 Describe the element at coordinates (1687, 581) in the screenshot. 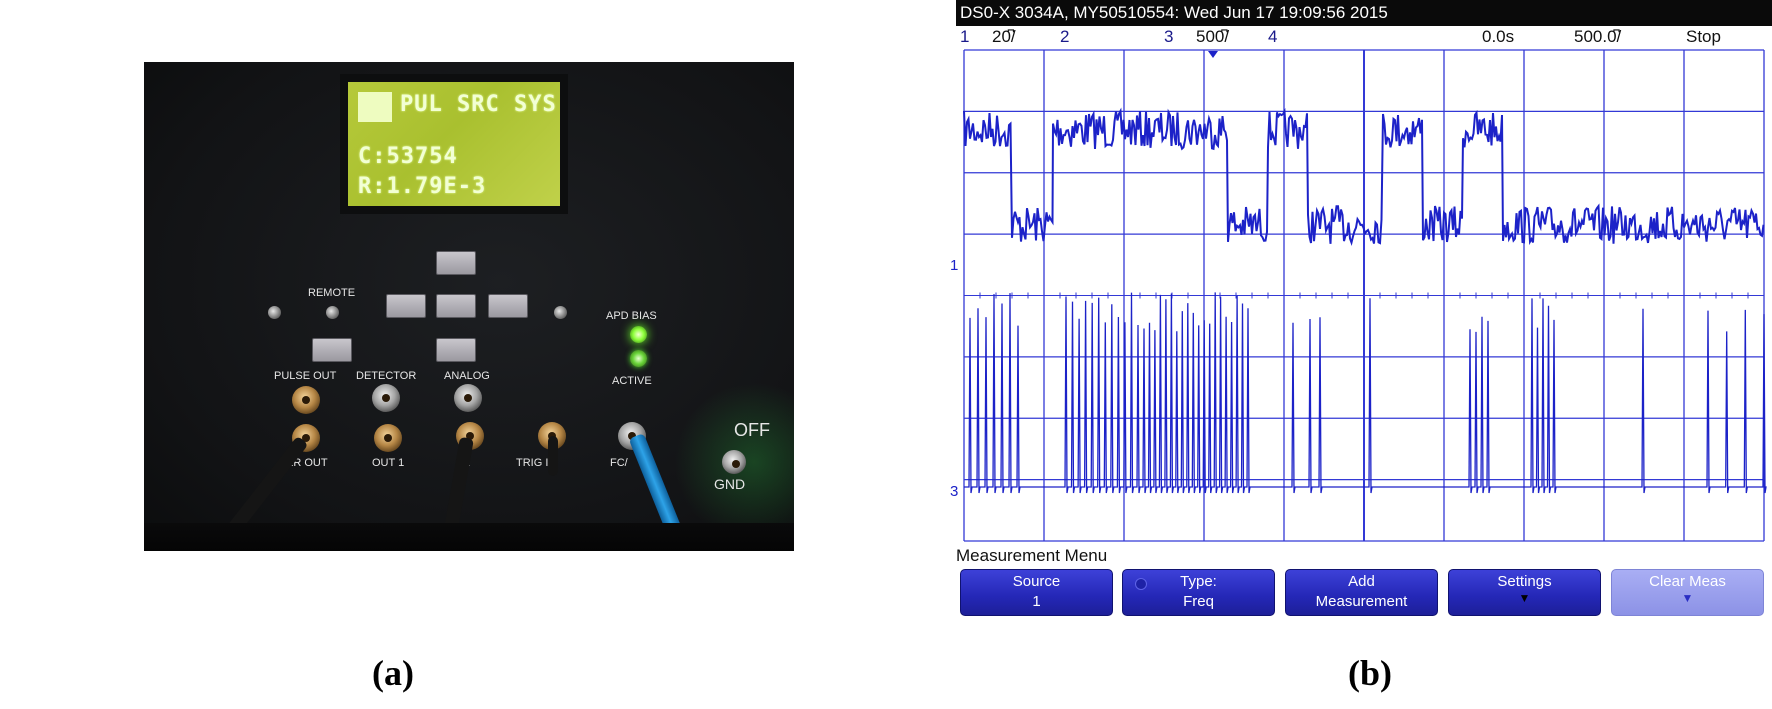

I see `softkey-clear-label: Clear Meas` at that location.